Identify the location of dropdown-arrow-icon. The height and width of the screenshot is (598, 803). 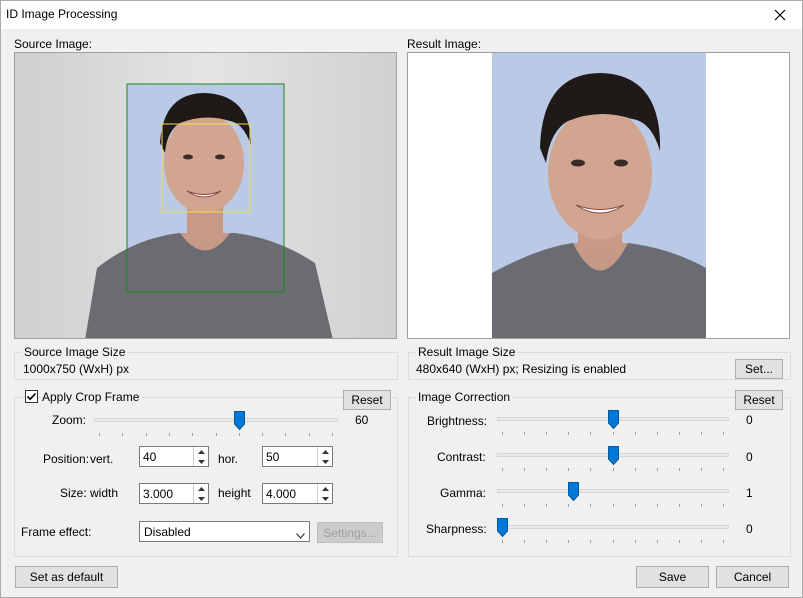
(300, 535).